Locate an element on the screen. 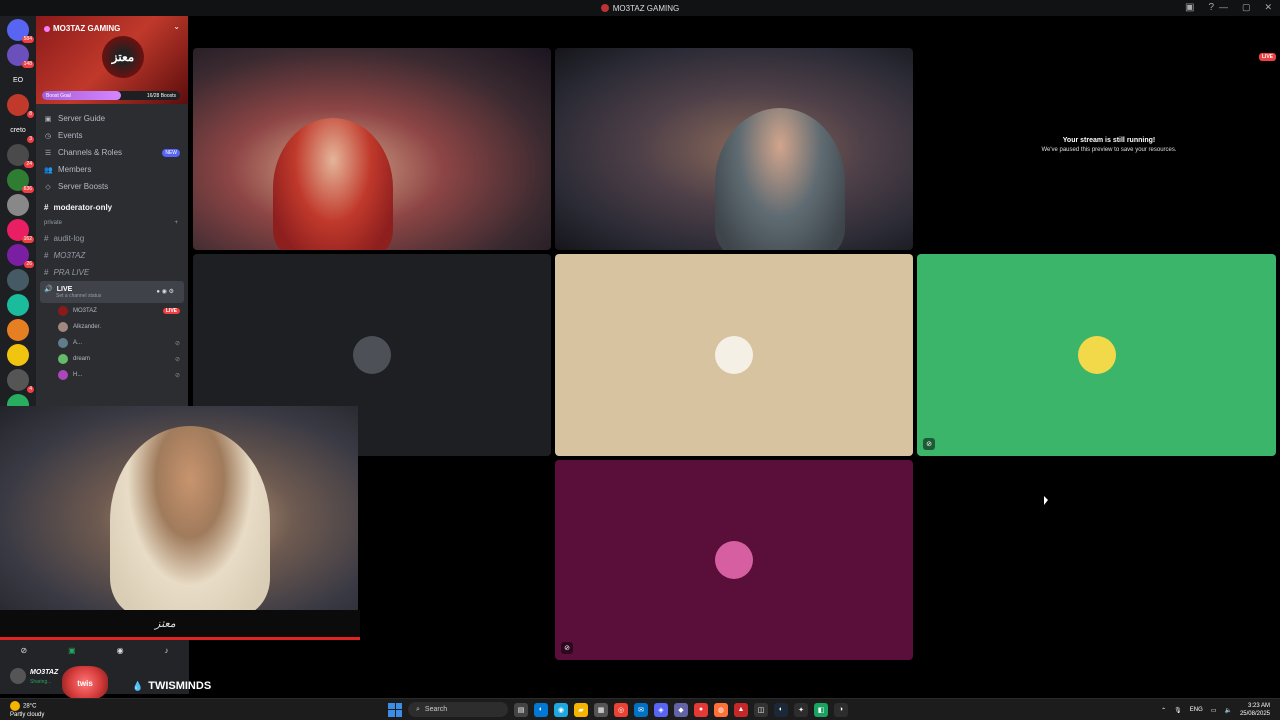 The width and height of the screenshot is (1280, 720). server-icon: EO is located at coordinates (18, 80).